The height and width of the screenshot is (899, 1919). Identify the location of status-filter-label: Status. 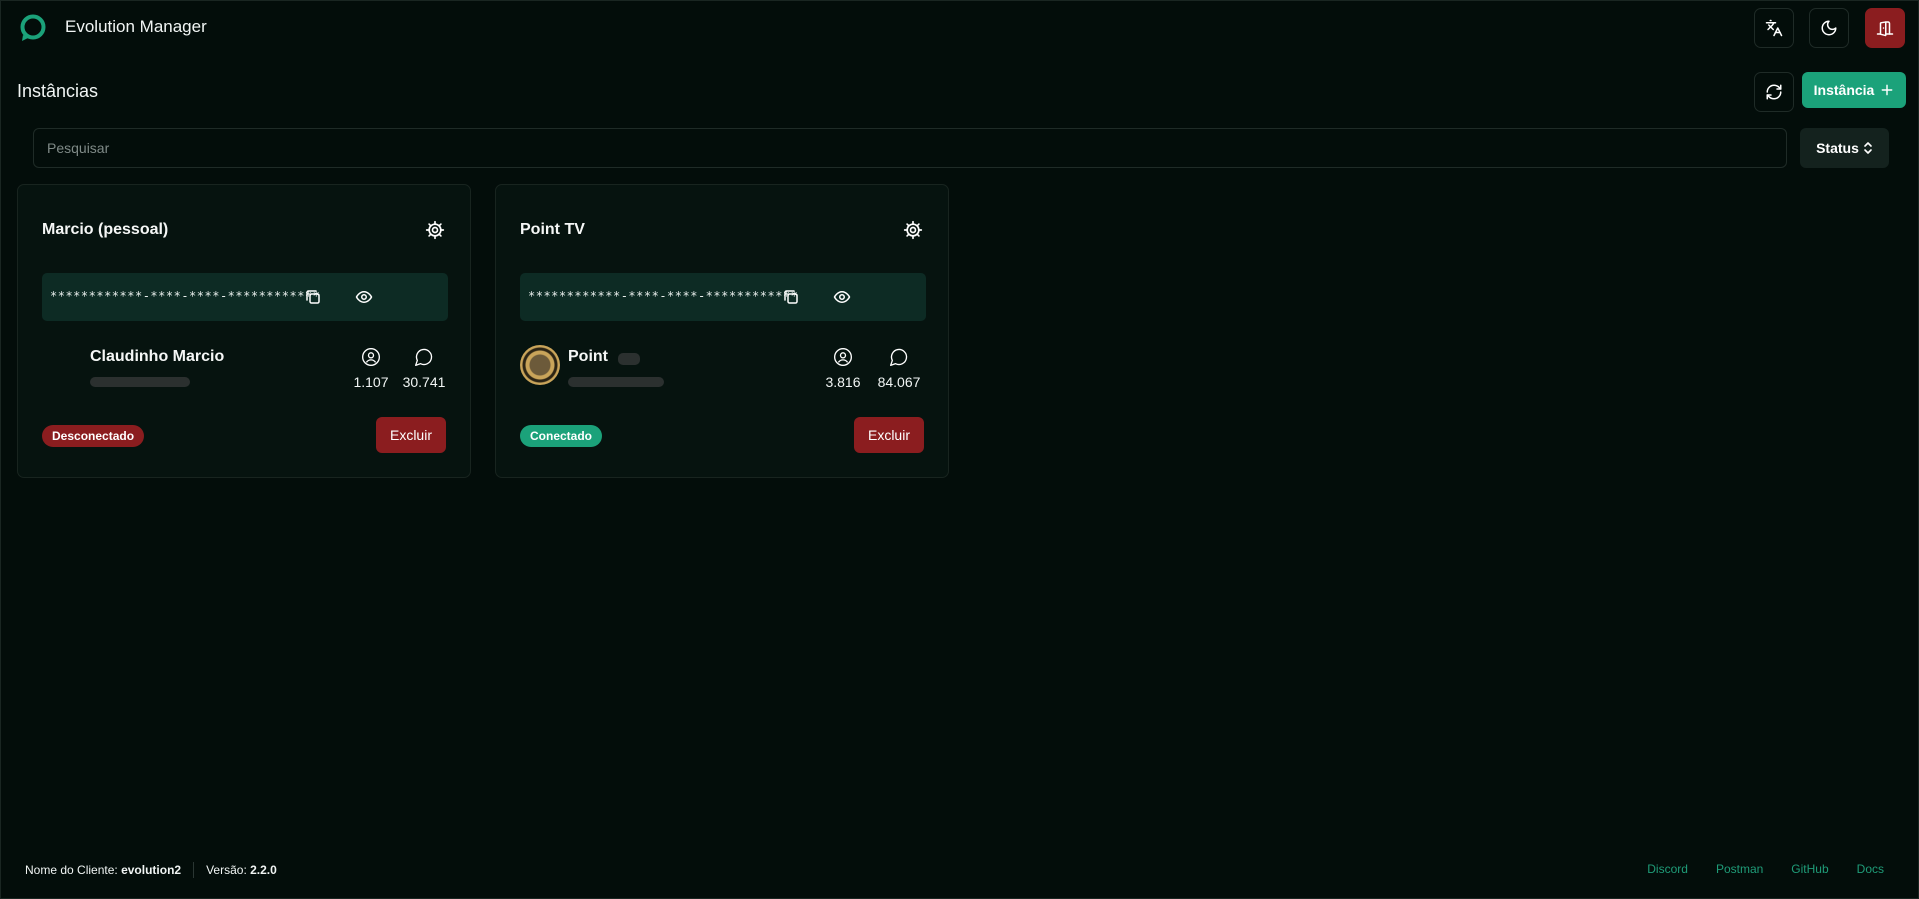
(1837, 148).